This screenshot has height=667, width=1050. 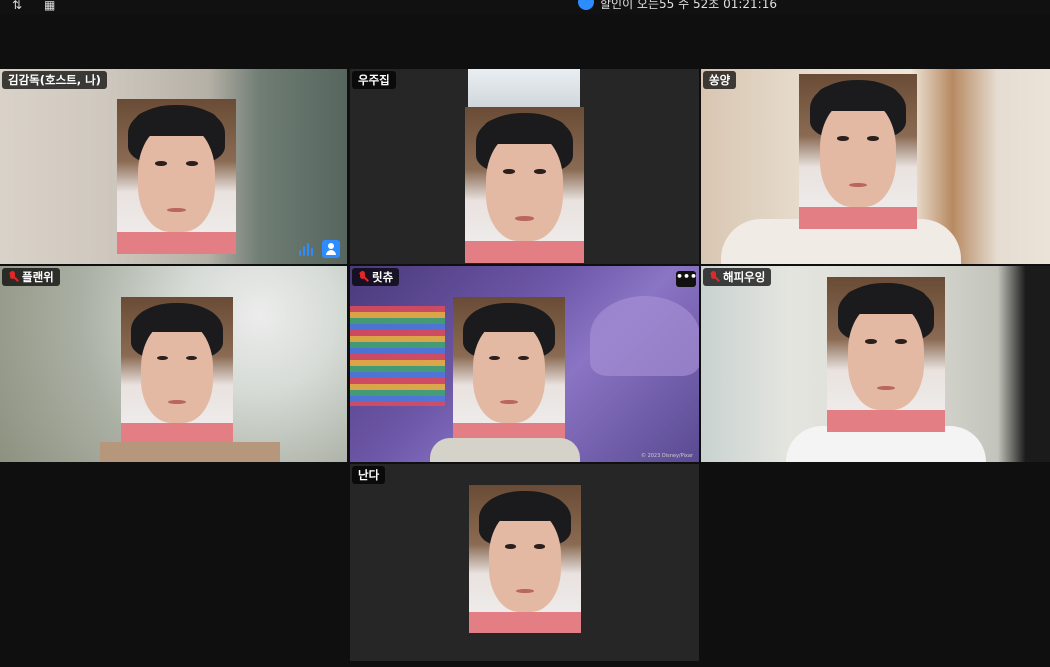 I want to click on person-icon, so click(x=331, y=249).